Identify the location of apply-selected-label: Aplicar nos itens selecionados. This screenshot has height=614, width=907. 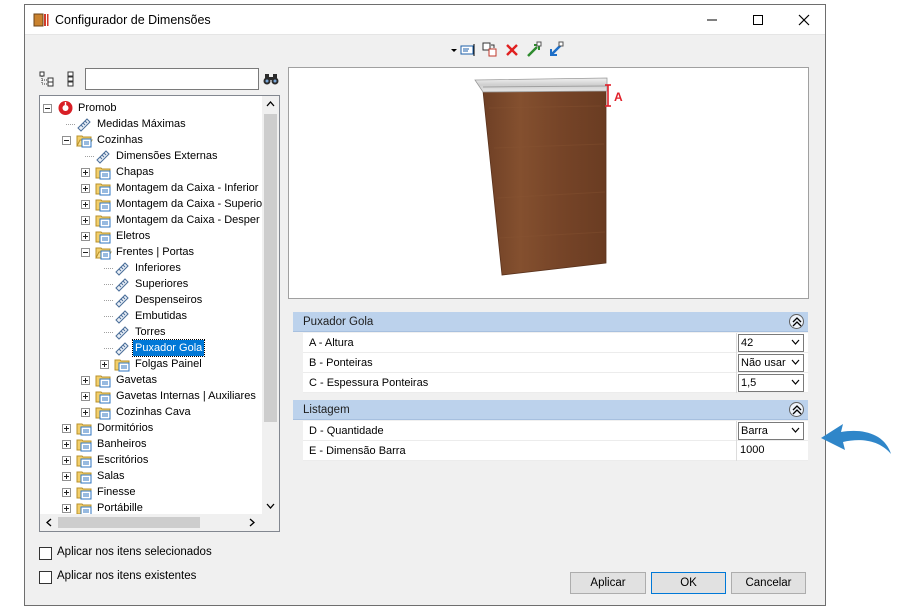
(134, 552).